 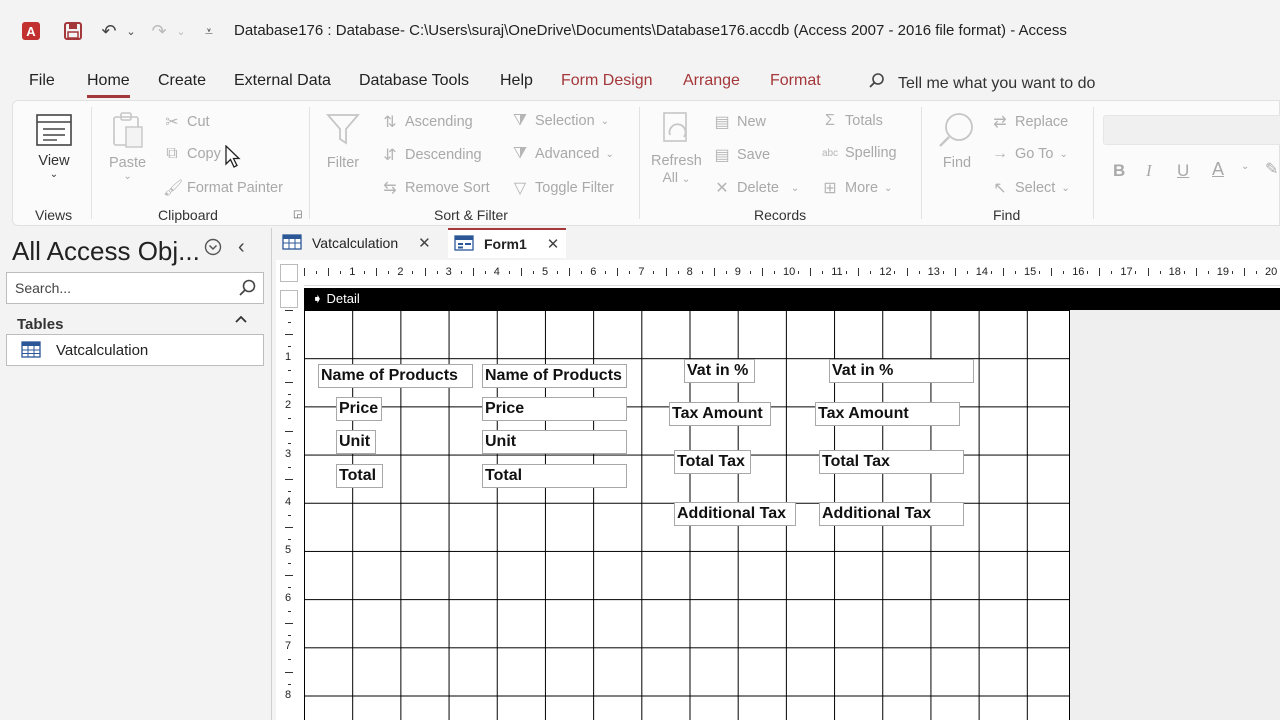 What do you see at coordinates (1183, 171) in the screenshot?
I see `underline-button: U` at bounding box center [1183, 171].